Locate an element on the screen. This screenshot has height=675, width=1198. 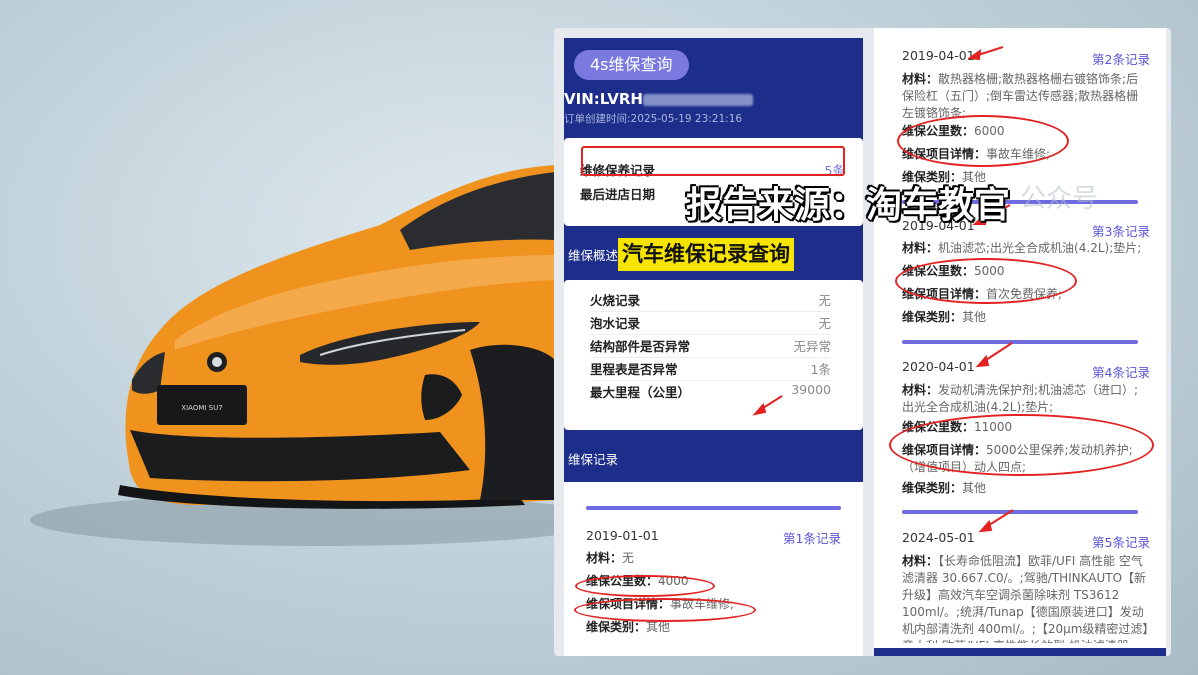
report-source-caption: 报告来源：淘车教官 is located at coordinates (848, 205).